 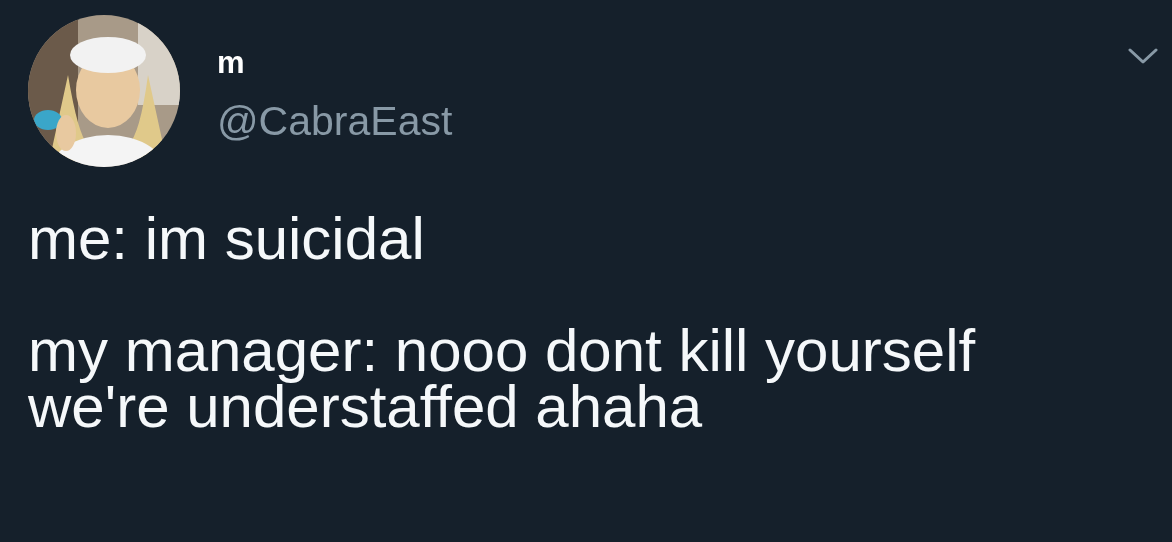 What do you see at coordinates (231, 63) in the screenshot?
I see `display-name: m` at bounding box center [231, 63].